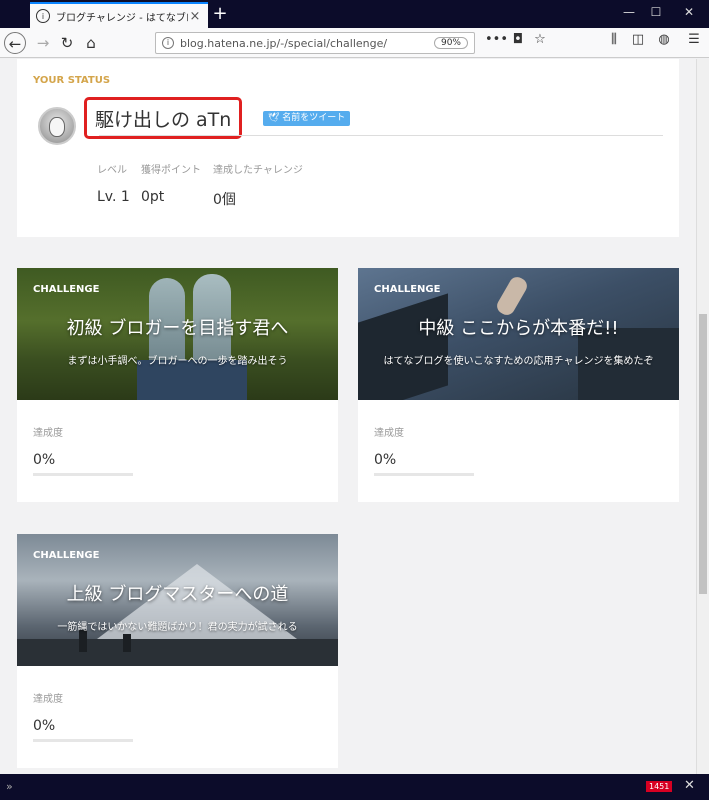 Image resolution: width=709 pixels, height=800 pixels. What do you see at coordinates (614, 39) in the screenshot?
I see `library-icon: ⫼` at bounding box center [614, 39].